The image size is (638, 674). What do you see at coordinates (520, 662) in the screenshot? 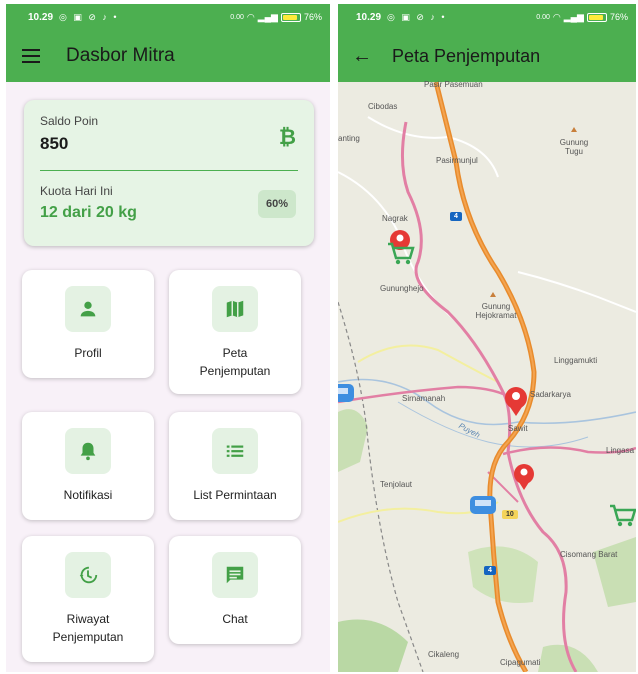
I see `map-label: Cipagumati` at bounding box center [520, 662].